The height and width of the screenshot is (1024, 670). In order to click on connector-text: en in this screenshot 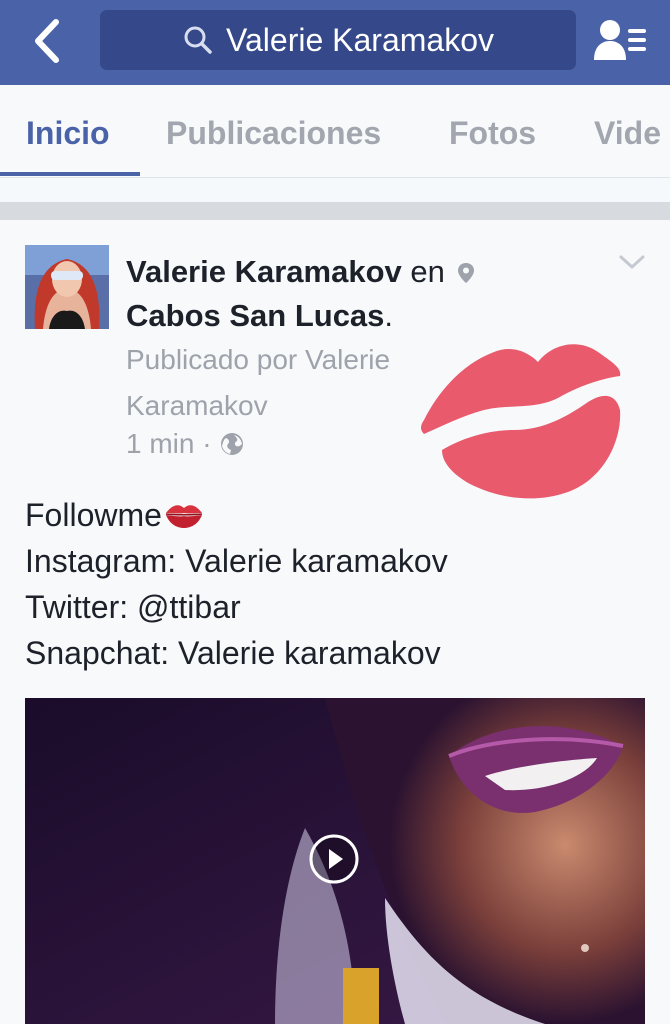, I will do `click(427, 271)`.